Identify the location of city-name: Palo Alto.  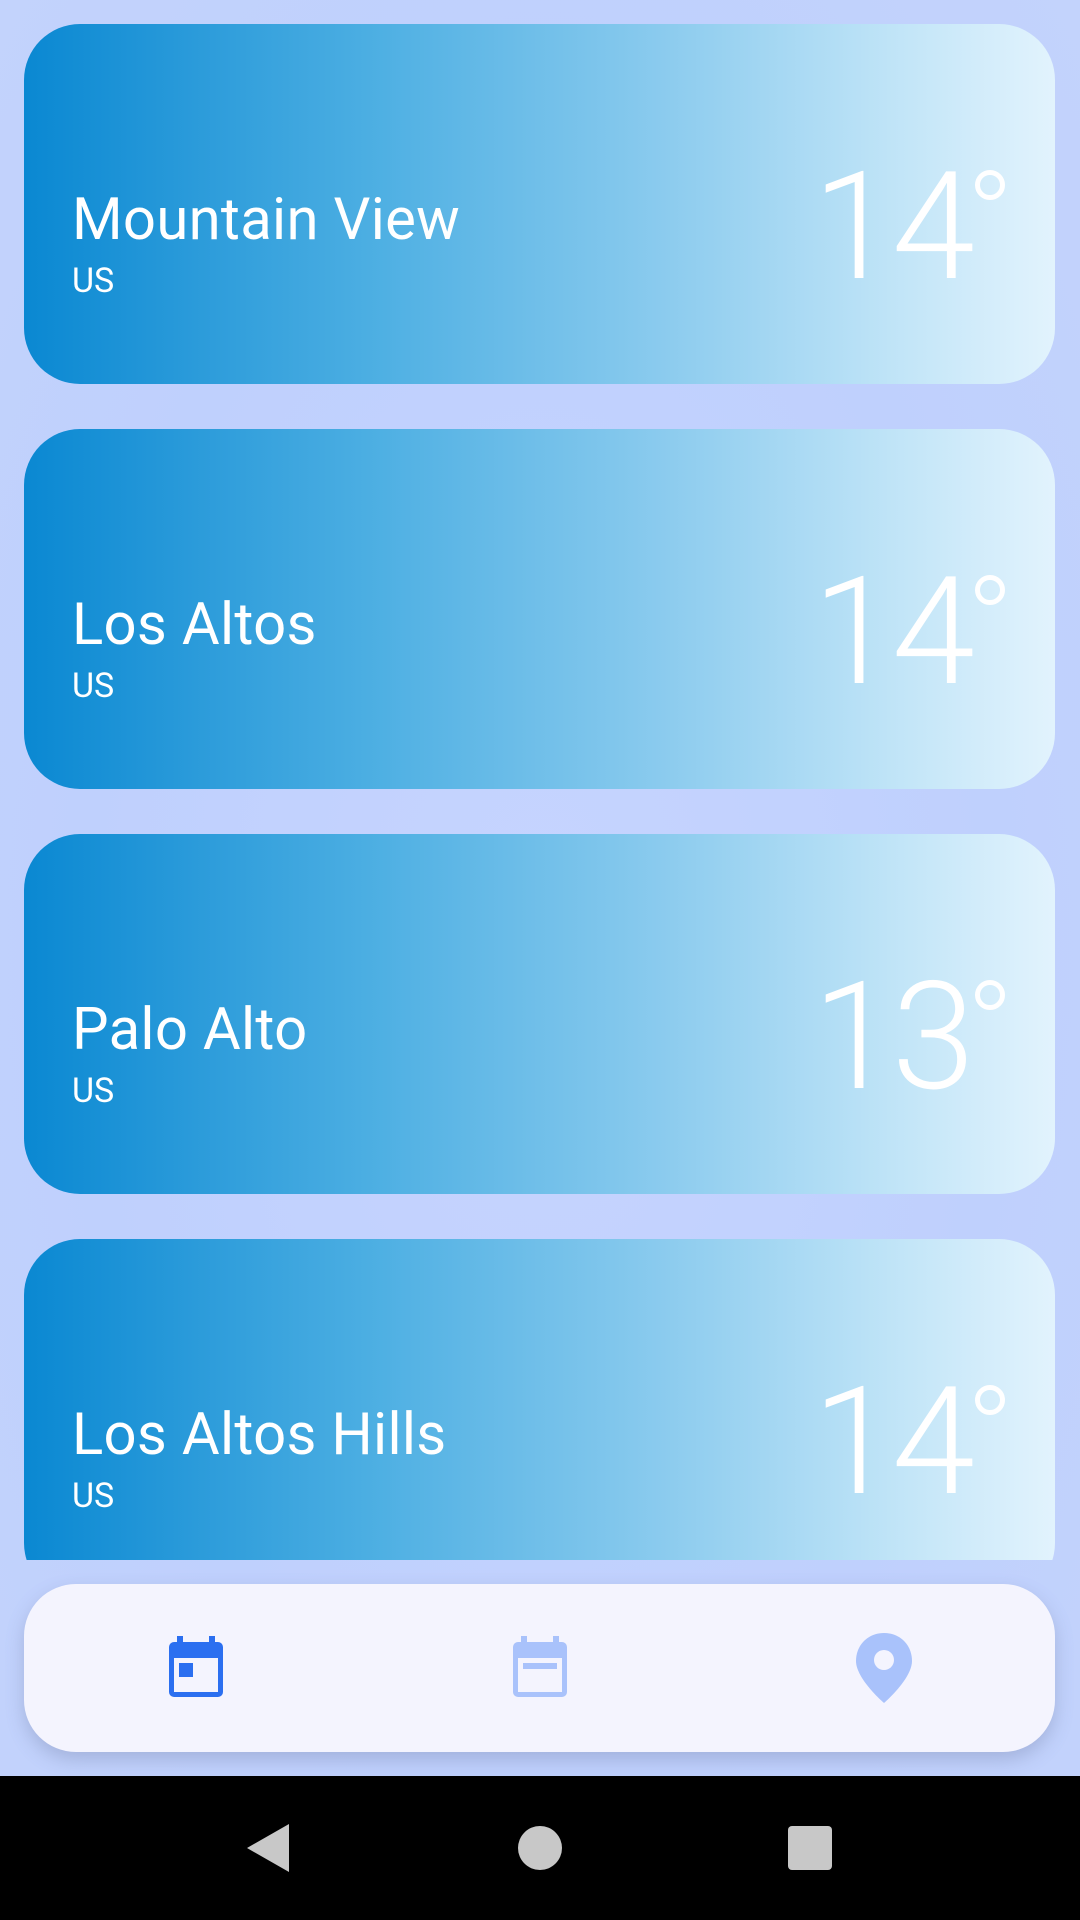
(190, 1030).